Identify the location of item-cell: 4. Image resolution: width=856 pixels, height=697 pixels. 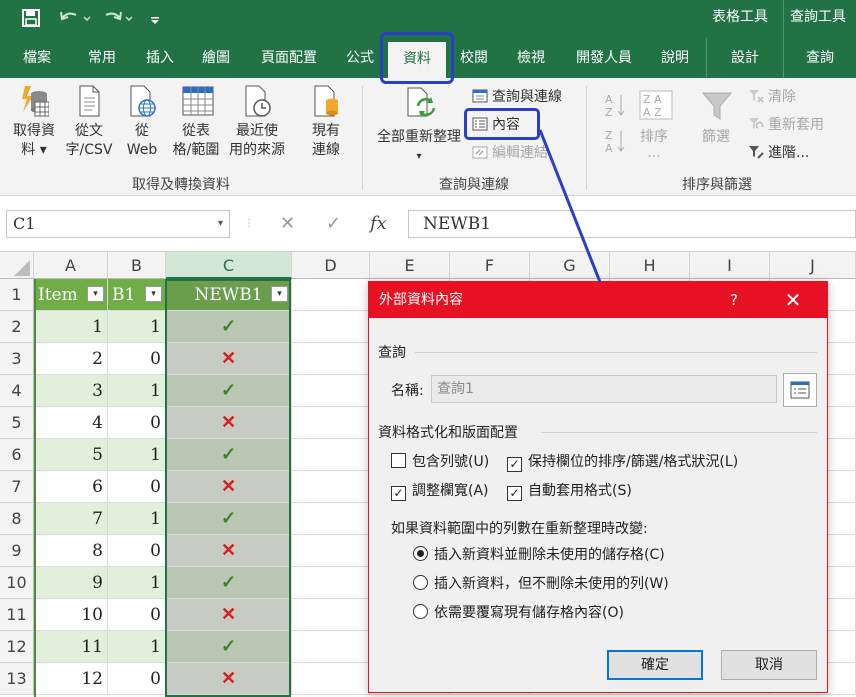
(71, 423).